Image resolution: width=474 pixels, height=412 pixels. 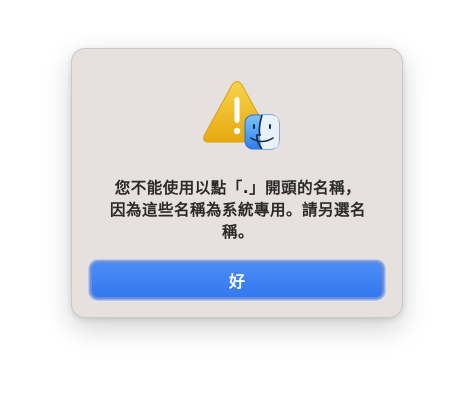 I want to click on ok-button-label: 好, so click(x=236, y=281).